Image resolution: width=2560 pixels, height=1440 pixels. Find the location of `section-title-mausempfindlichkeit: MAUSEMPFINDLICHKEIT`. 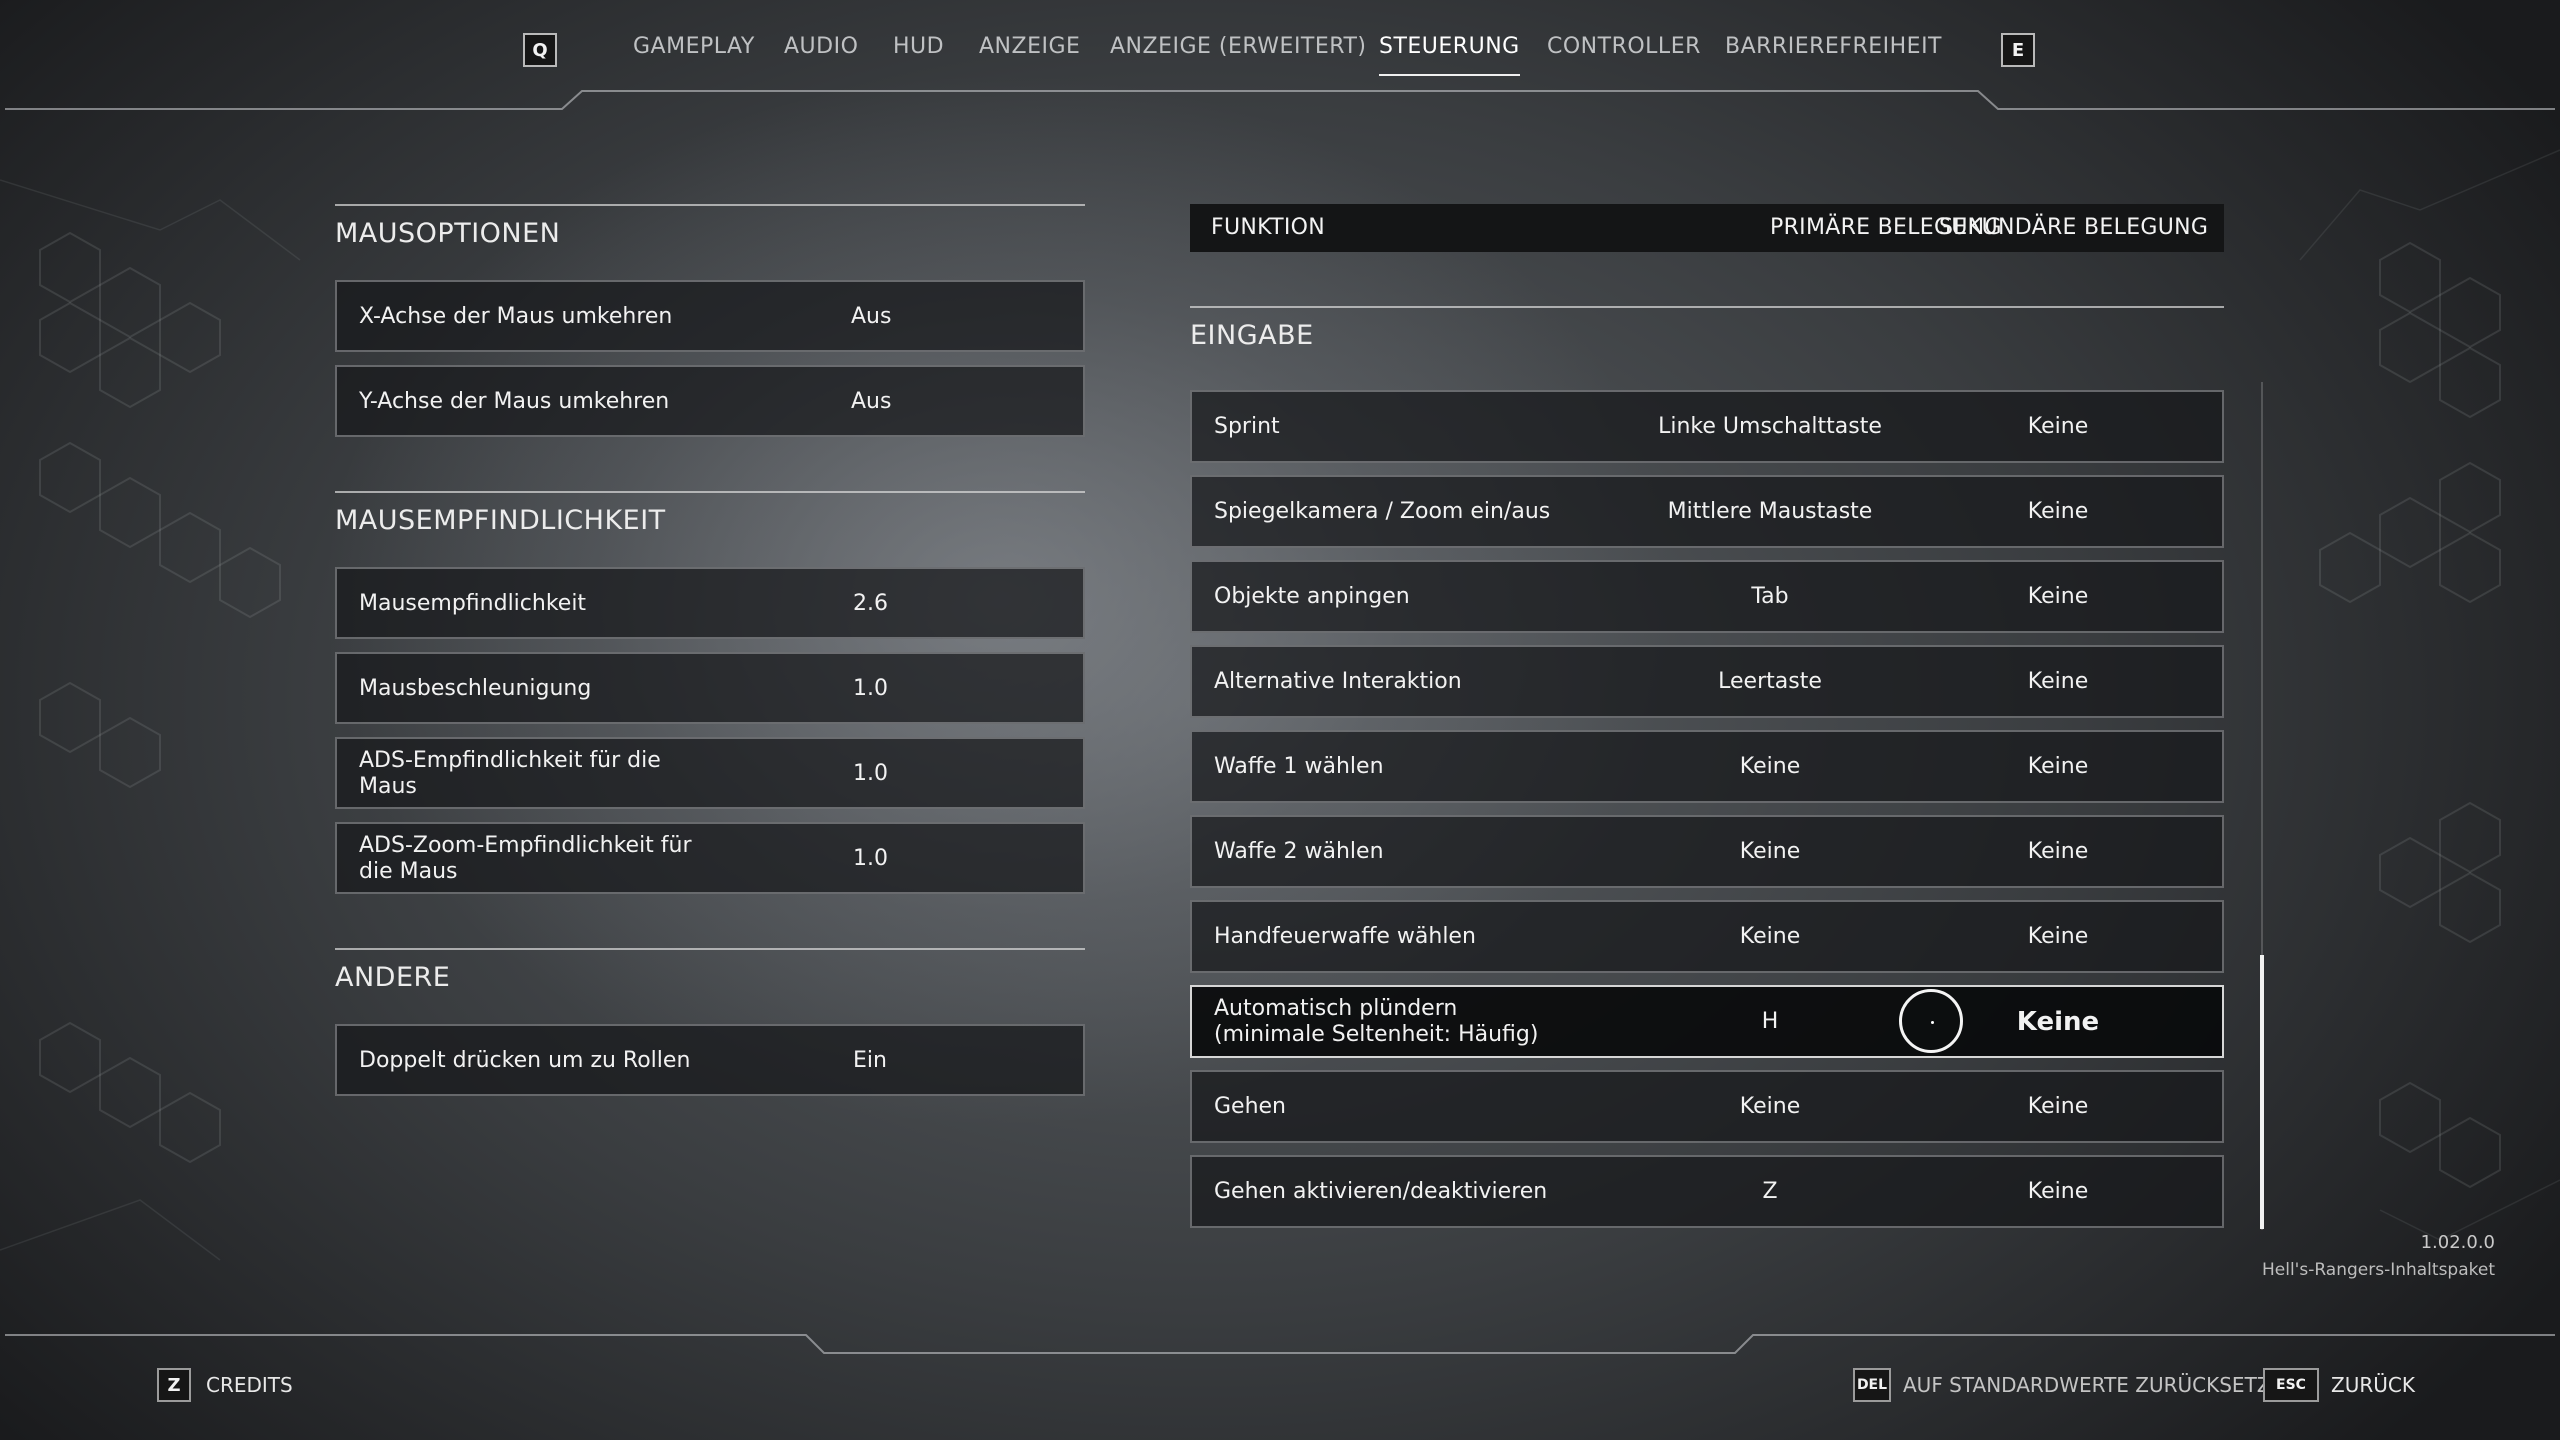

section-title-mausempfindlichkeit: MAUSEMPFINDLICHKEIT is located at coordinates (500, 520).